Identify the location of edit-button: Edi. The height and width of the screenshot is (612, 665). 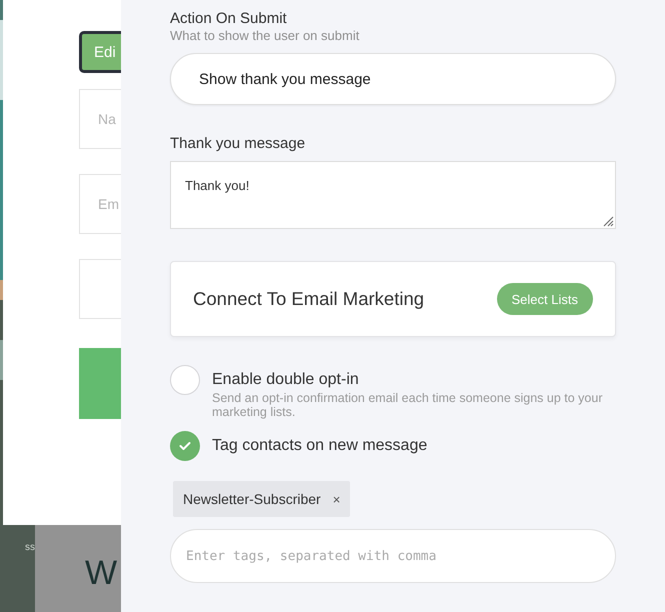
(100, 52).